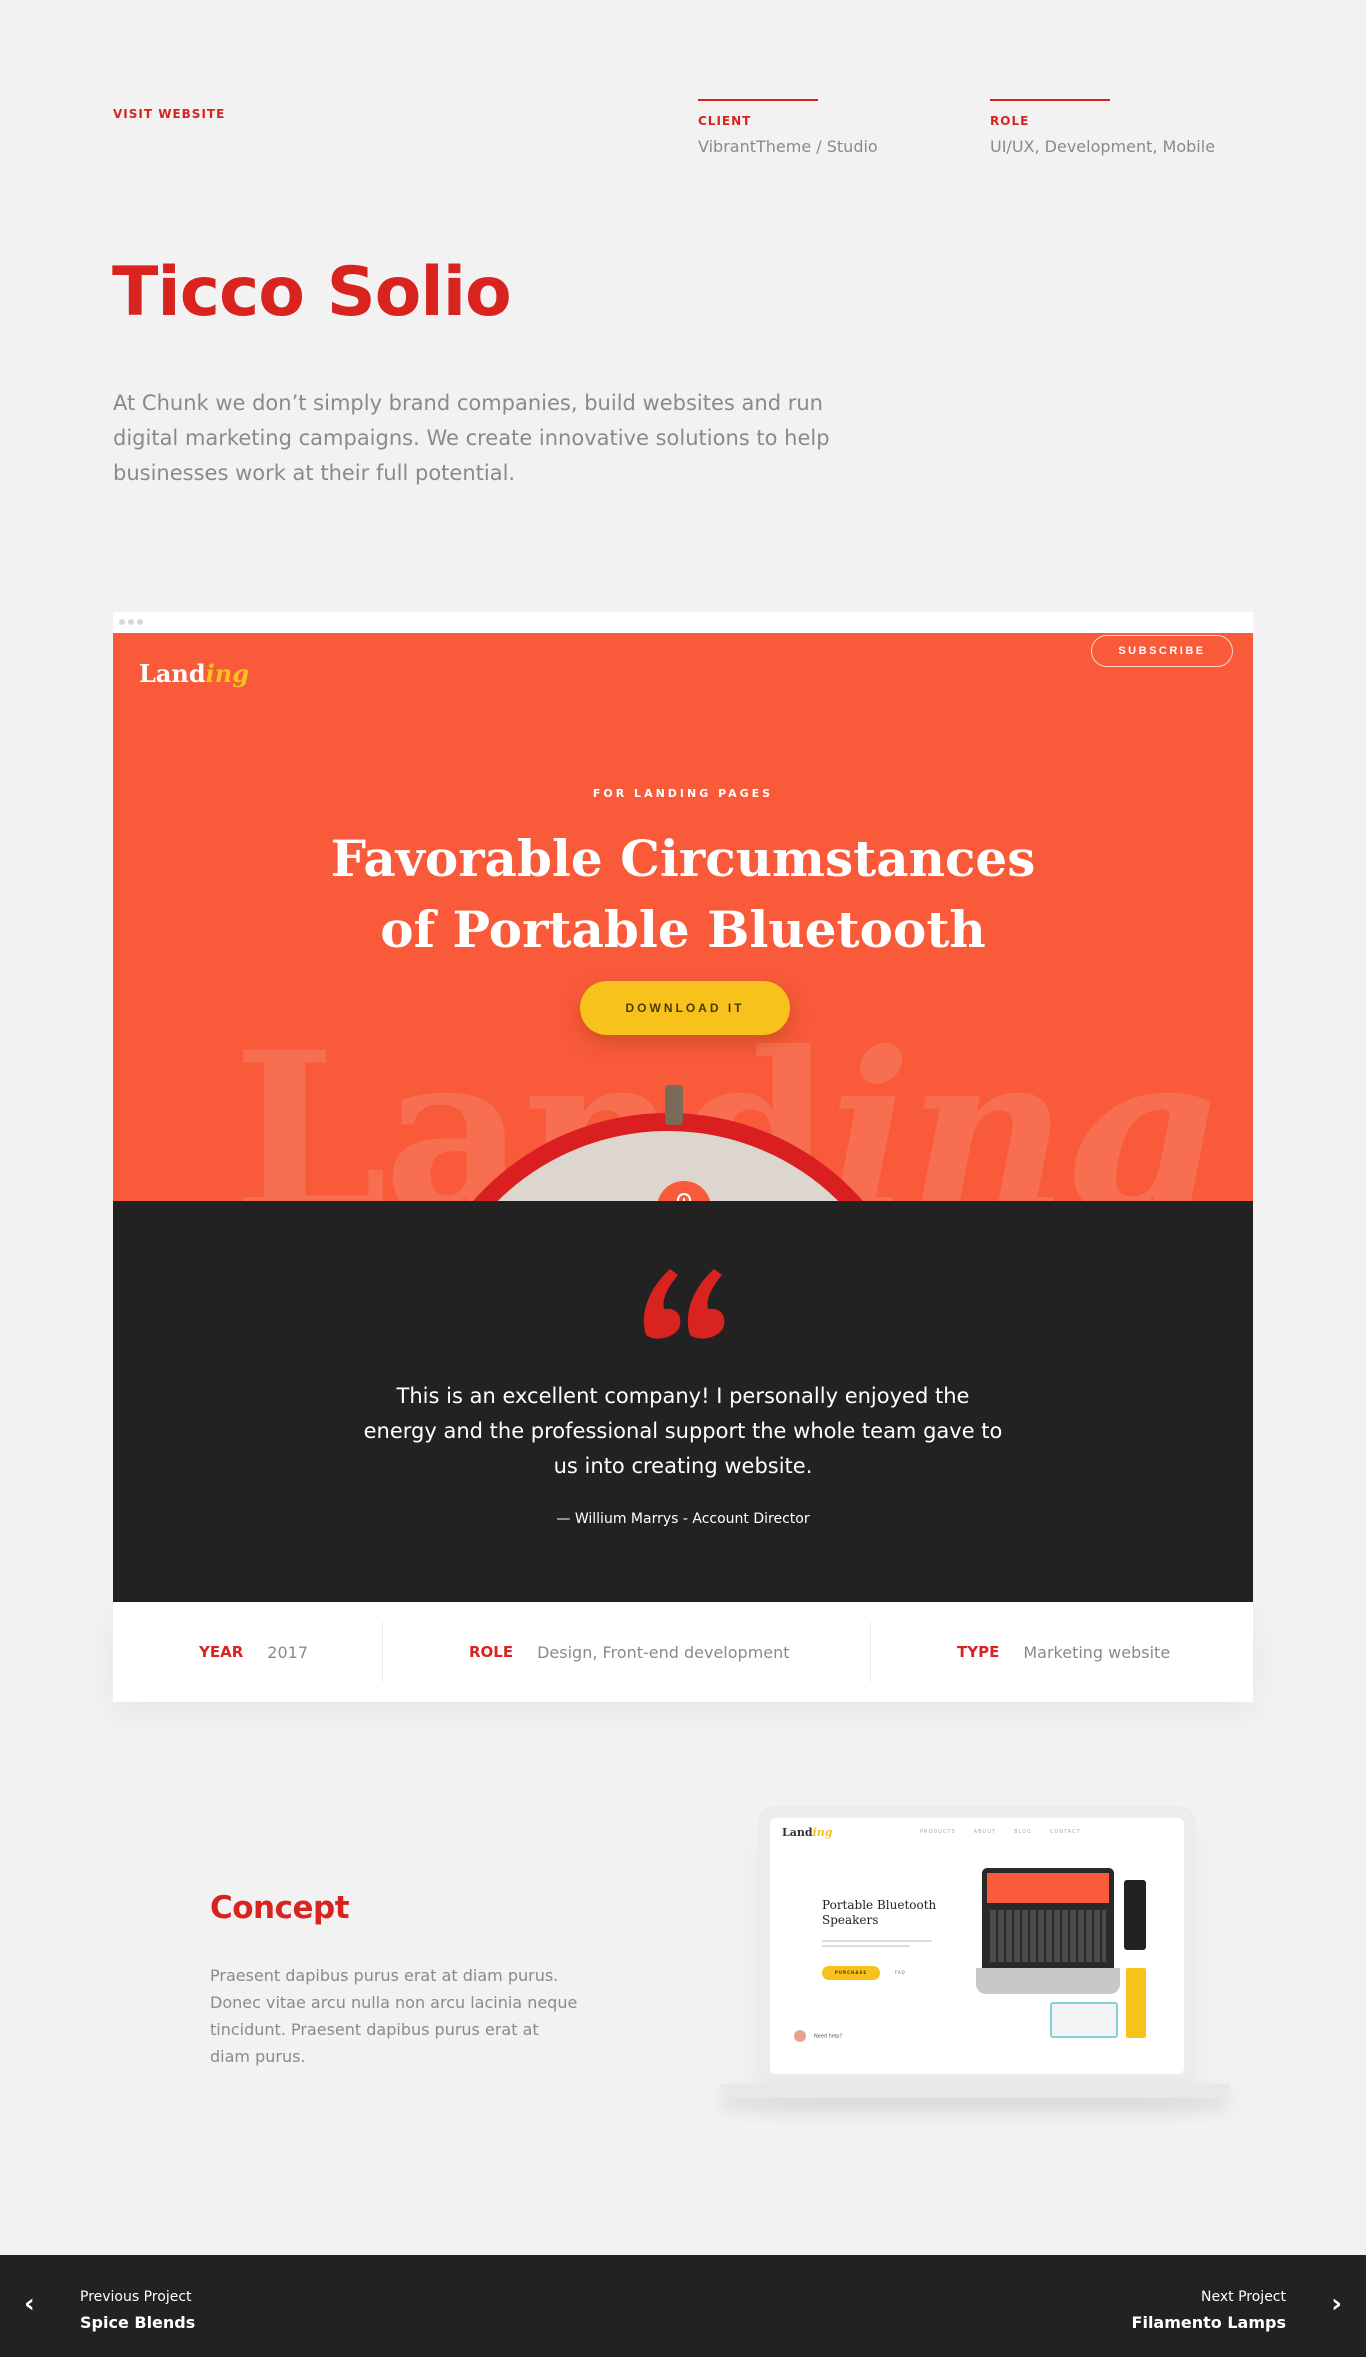  I want to click on next-label: Next Project, so click(1243, 2297).